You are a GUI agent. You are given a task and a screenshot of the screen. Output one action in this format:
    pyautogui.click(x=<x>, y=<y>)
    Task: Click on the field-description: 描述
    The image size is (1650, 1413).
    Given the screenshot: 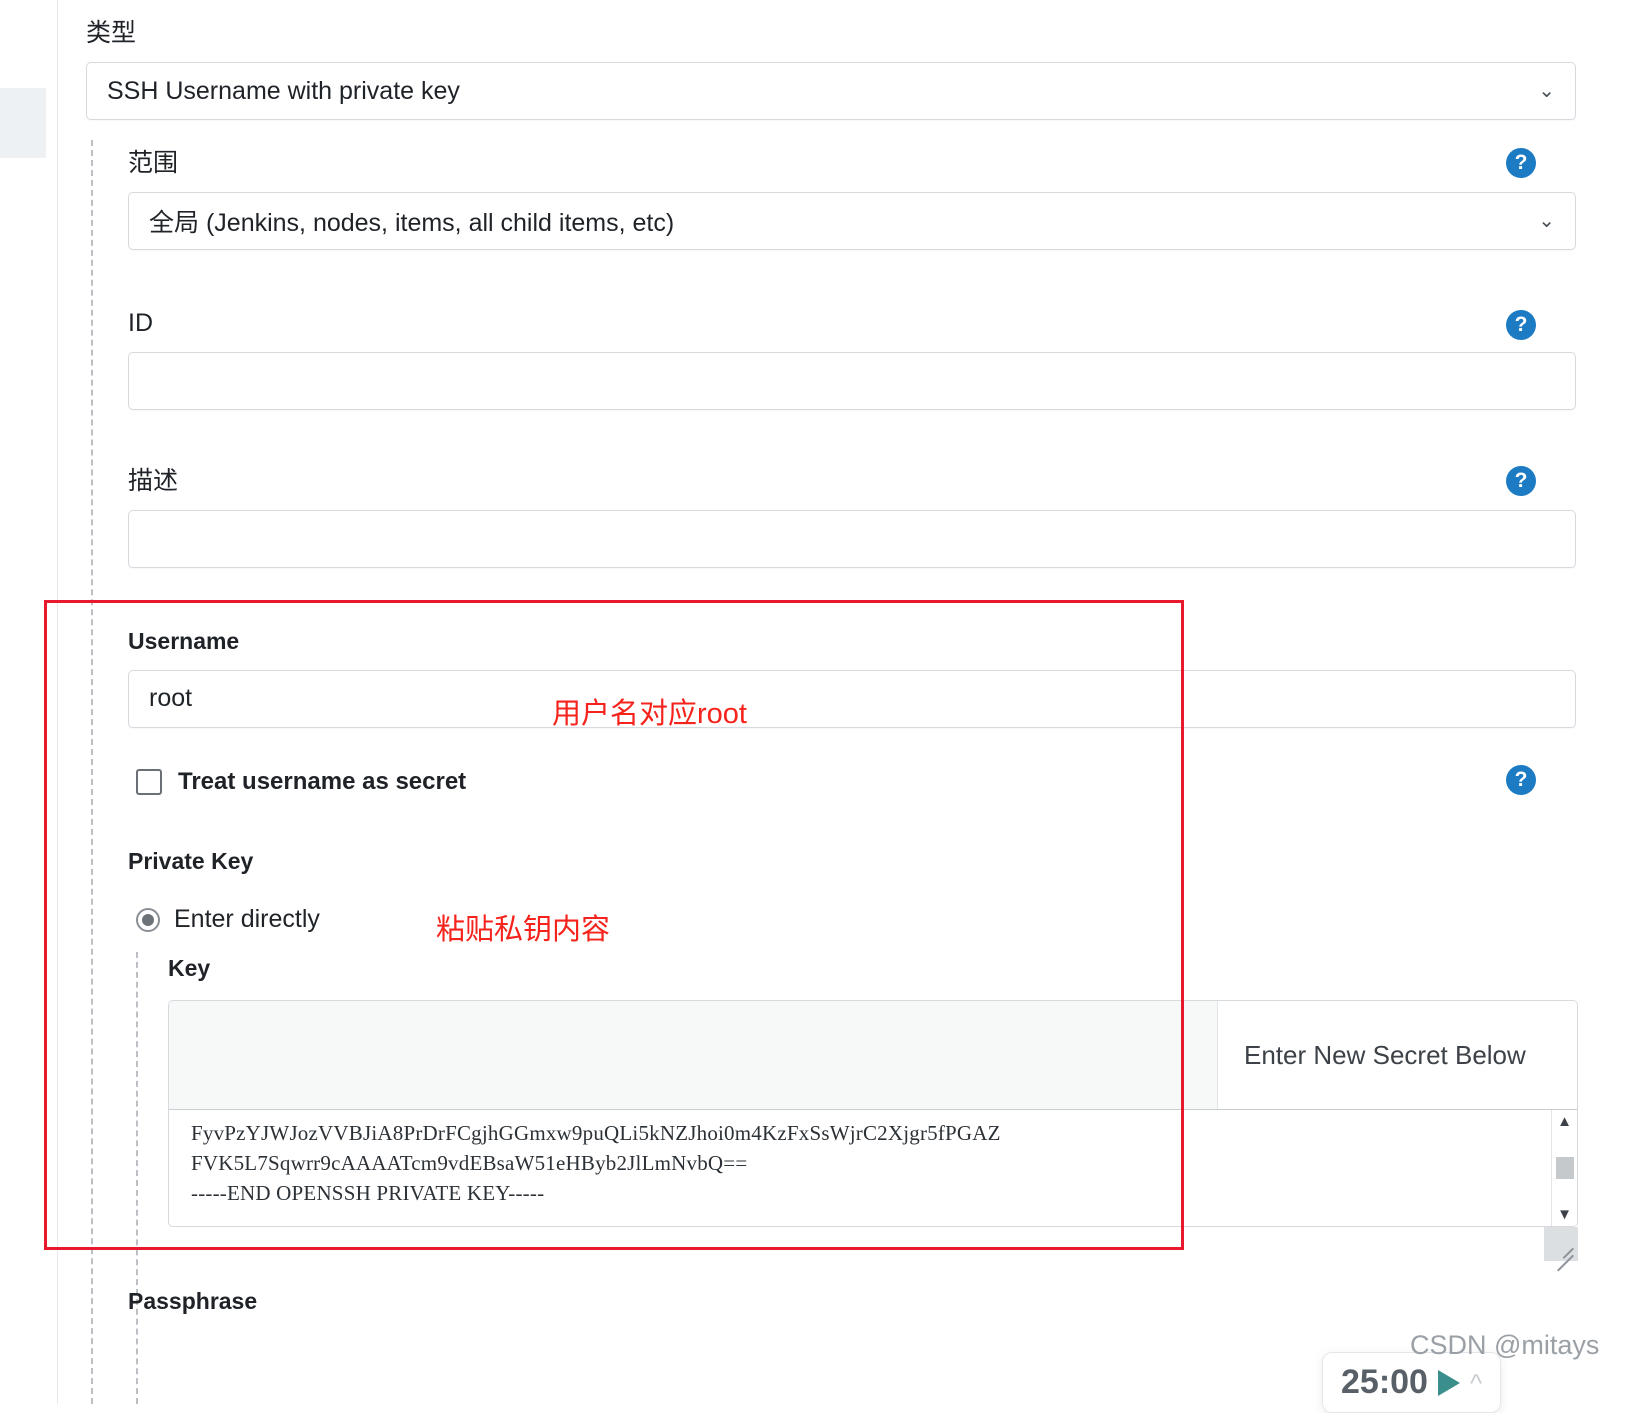 What is the action you would take?
    pyautogui.click(x=852, y=517)
    